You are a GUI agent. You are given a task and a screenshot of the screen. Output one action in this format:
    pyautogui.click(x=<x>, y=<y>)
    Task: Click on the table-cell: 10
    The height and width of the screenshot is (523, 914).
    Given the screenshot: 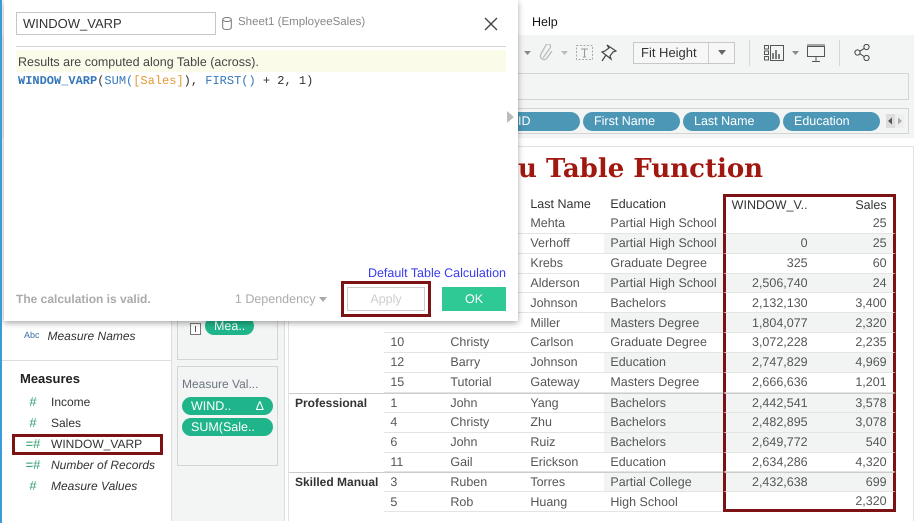 What is the action you would take?
    pyautogui.click(x=414, y=343)
    